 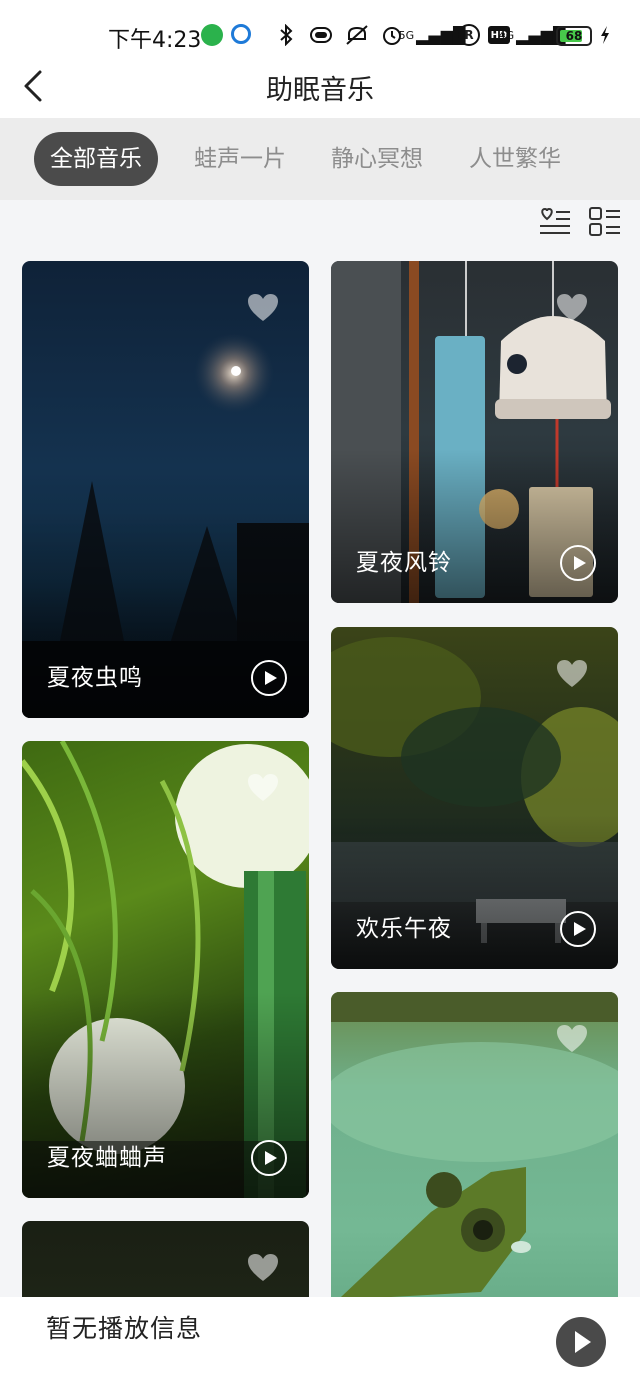 What do you see at coordinates (240, 159) in the screenshot?
I see `tab-frog-sounds: 蛙声一片` at bounding box center [240, 159].